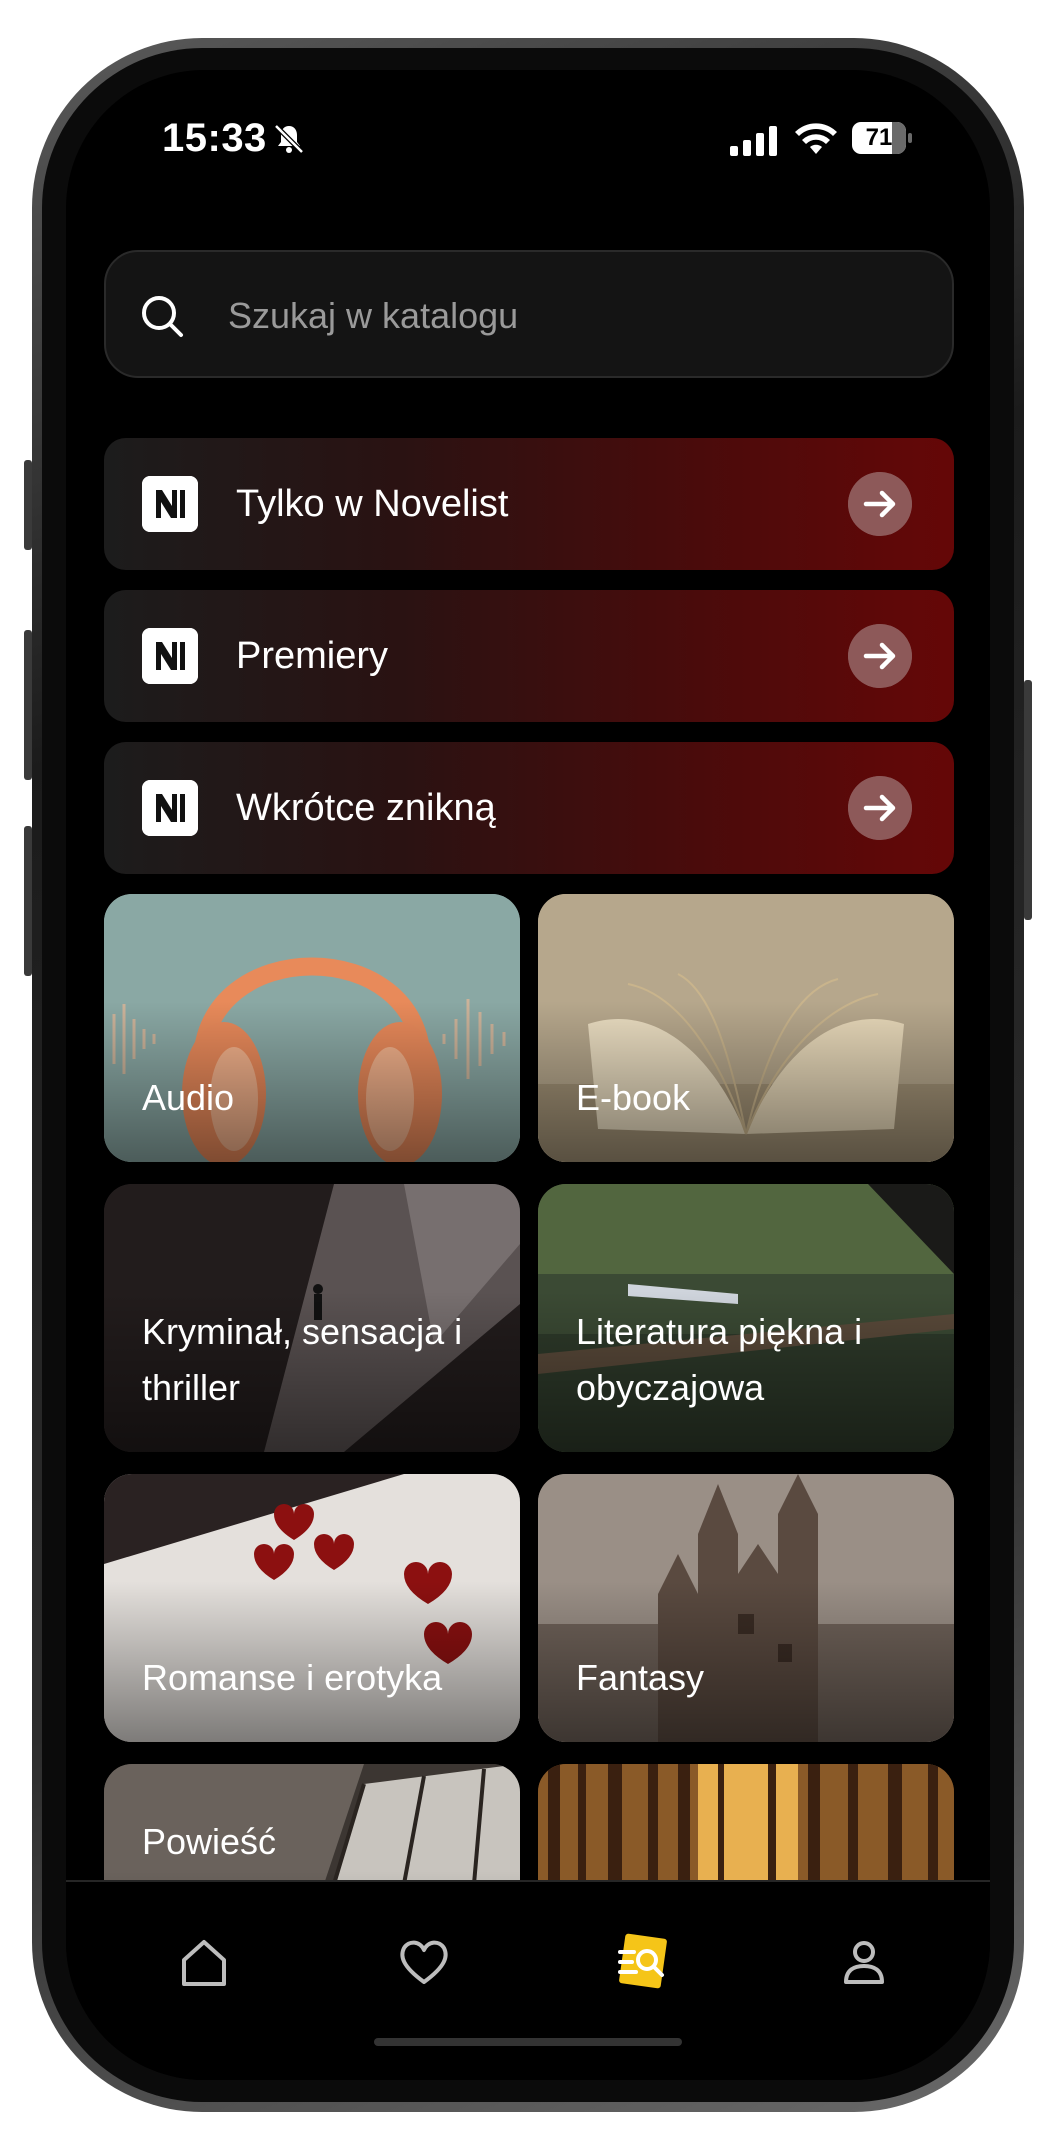  Describe the element at coordinates (746, 1028) in the screenshot. I see `category-tile-ebook: E-book` at that location.